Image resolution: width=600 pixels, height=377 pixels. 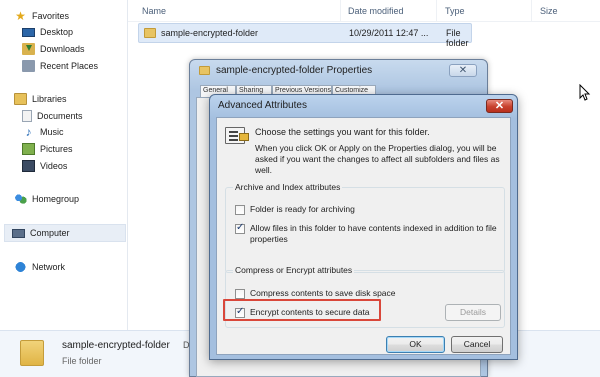 I want to click on nav-desktop-label: Desktop, so click(x=57, y=32).